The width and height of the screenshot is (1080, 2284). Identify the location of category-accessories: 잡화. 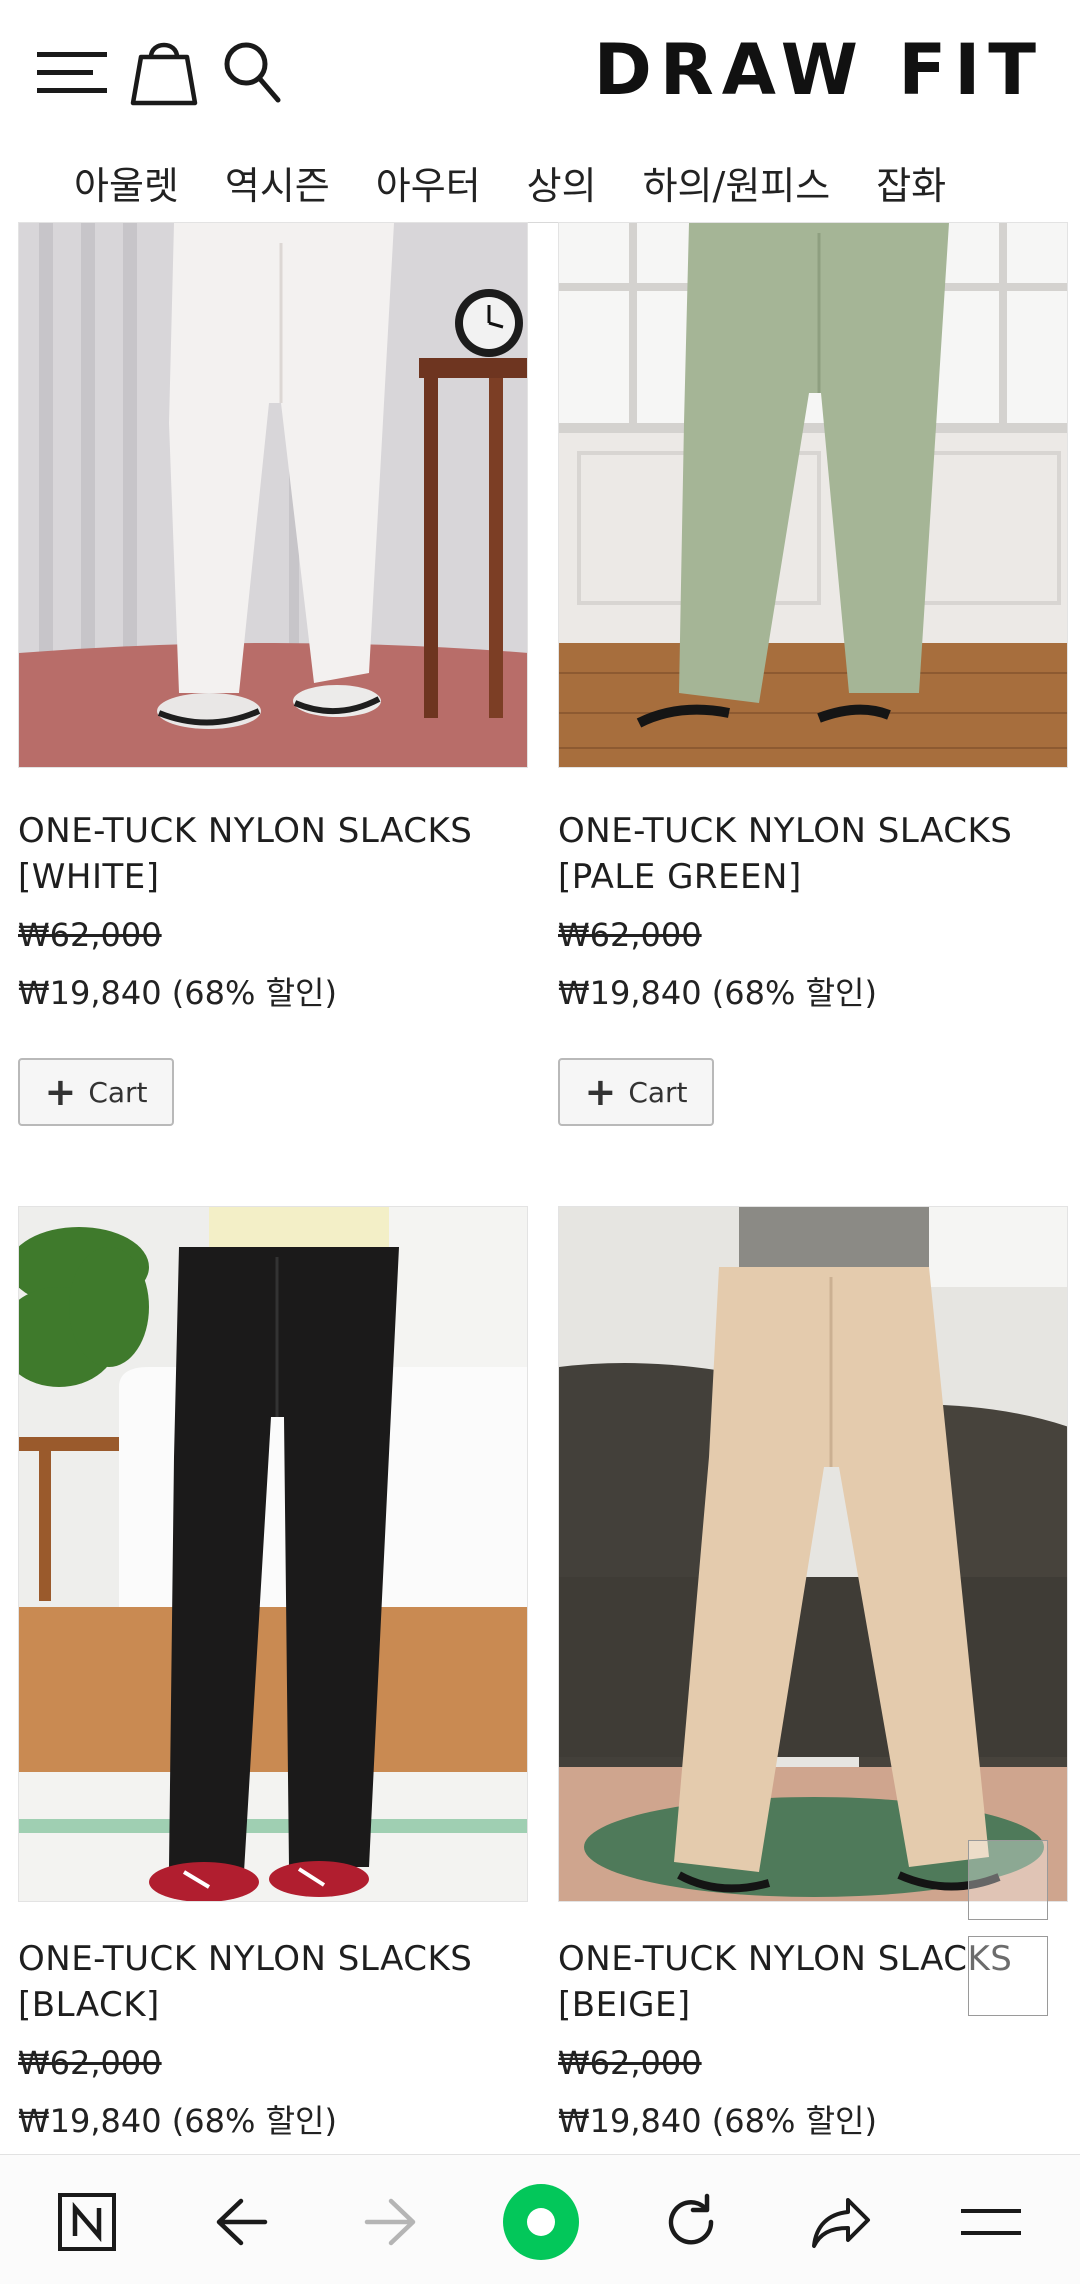
(911, 182).